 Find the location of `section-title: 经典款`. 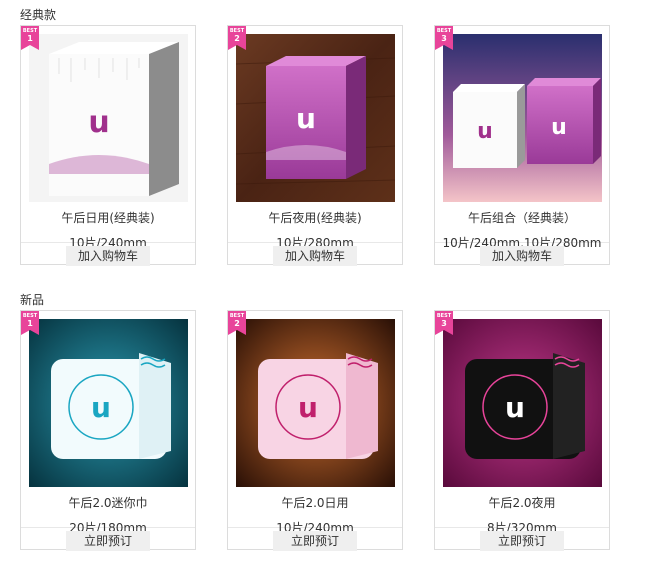

section-title: 经典款 is located at coordinates (38, 15).